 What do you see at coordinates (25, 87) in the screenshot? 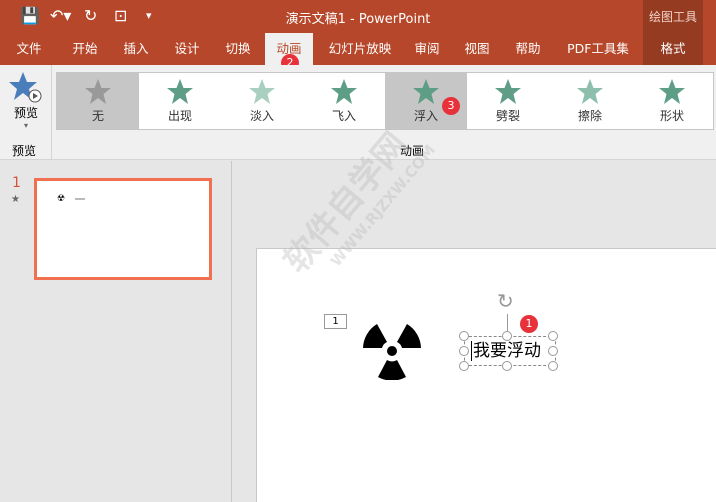
I see `preview-star-icon` at bounding box center [25, 87].